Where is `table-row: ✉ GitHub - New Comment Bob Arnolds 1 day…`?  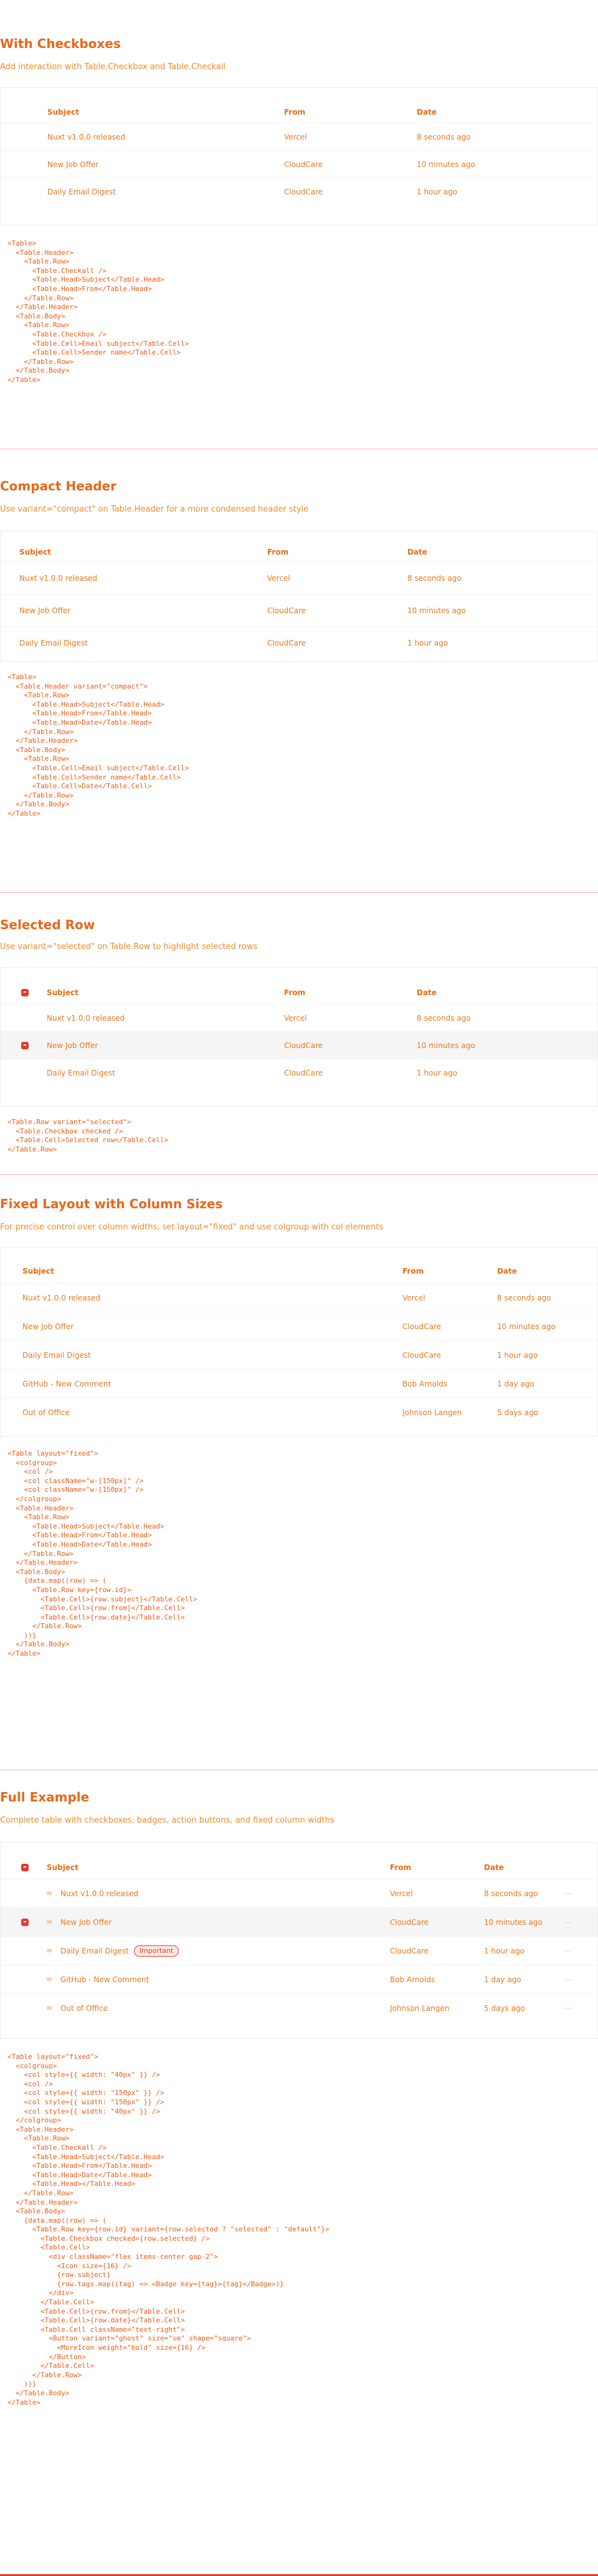 table-row: ✉ GitHub - New Comment Bob Arnolds 1 day… is located at coordinates (299, 1980).